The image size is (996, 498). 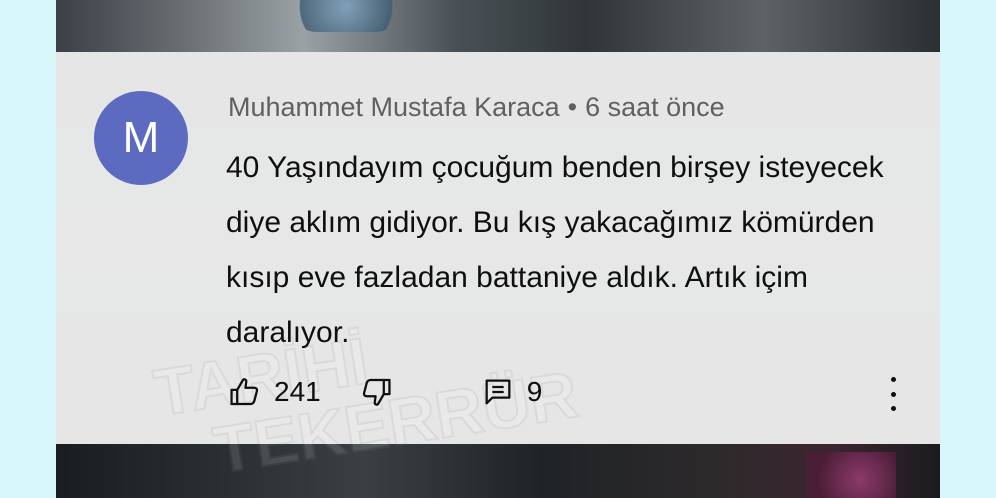 I want to click on author-name: Muhammet Mustafa Karaca, so click(x=394, y=107).